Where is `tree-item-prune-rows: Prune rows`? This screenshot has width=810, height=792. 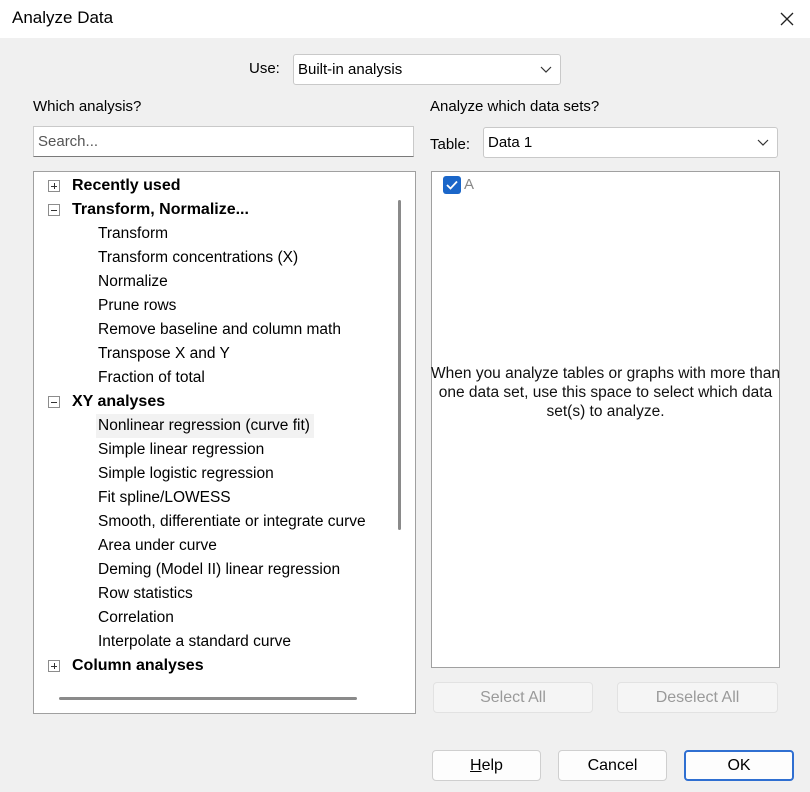 tree-item-prune-rows: Prune rows is located at coordinates (137, 306).